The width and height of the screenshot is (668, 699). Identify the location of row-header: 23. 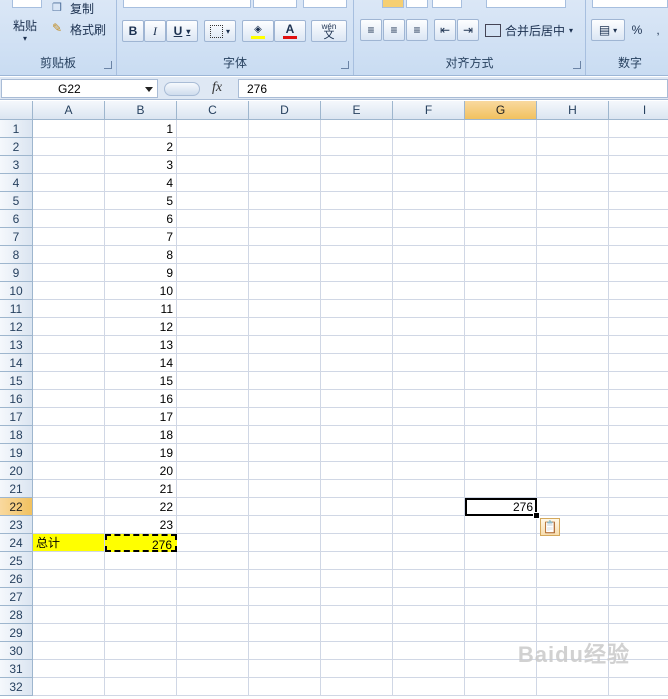
(16, 525).